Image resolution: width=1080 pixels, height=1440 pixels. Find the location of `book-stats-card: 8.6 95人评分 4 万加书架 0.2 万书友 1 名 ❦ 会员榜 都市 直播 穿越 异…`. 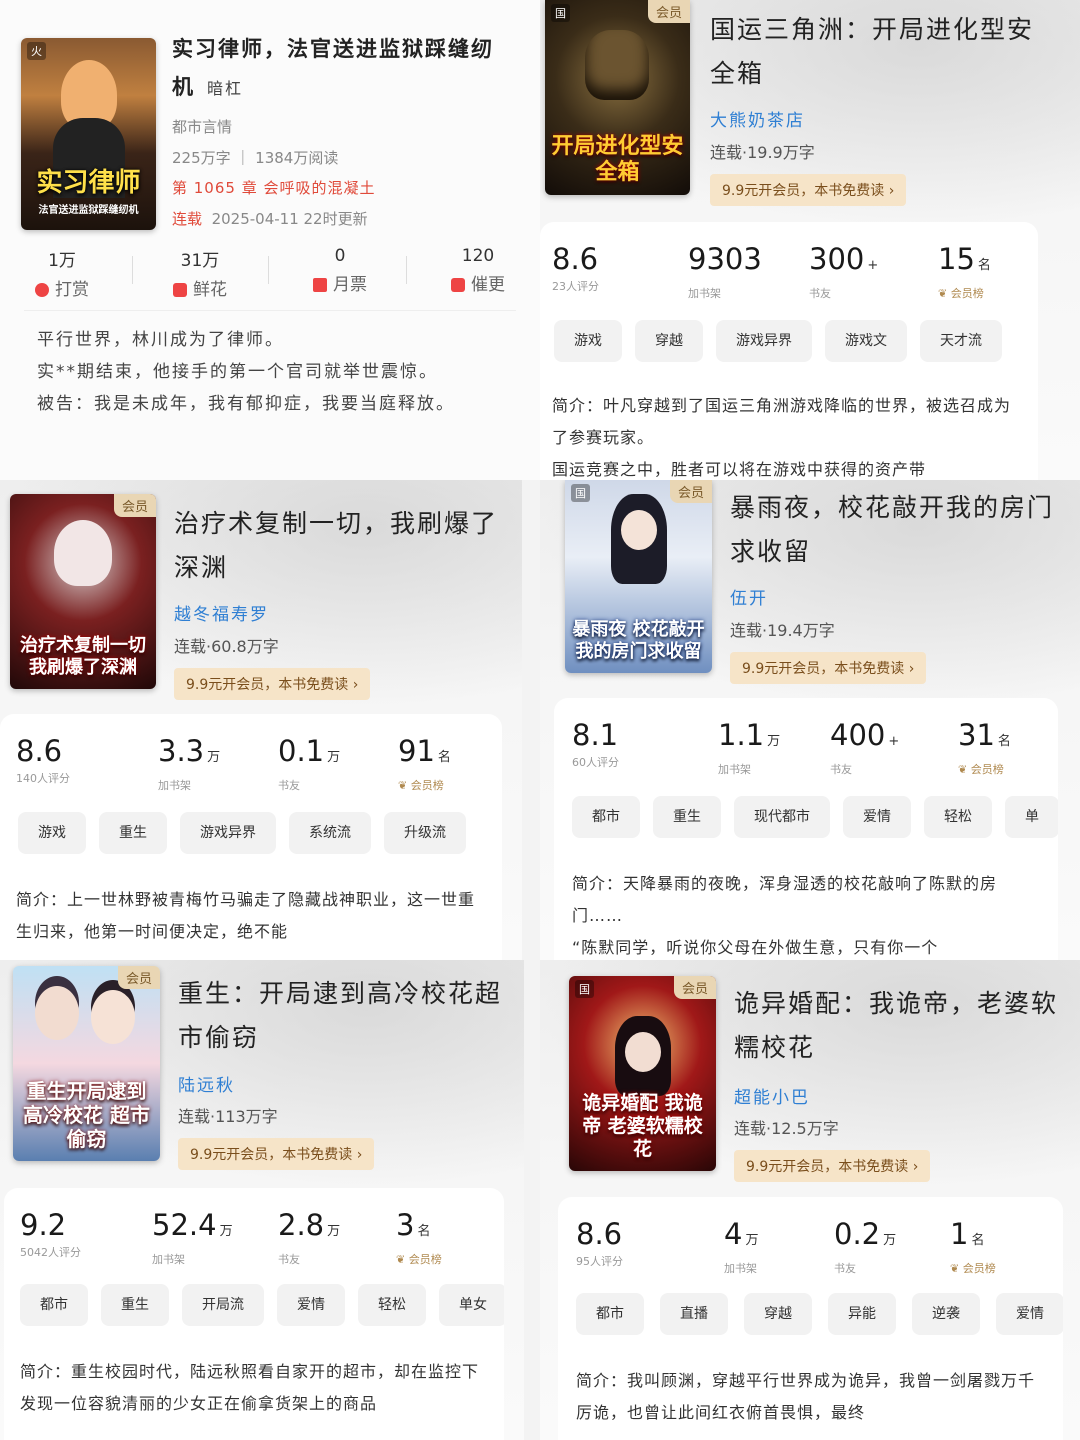

book-stats-card: 8.6 95人评分 4 万加书架 0.2 万书友 1 名 ❦ 会员榜 都市 直播 穿越 异… is located at coordinates (810, 1318).